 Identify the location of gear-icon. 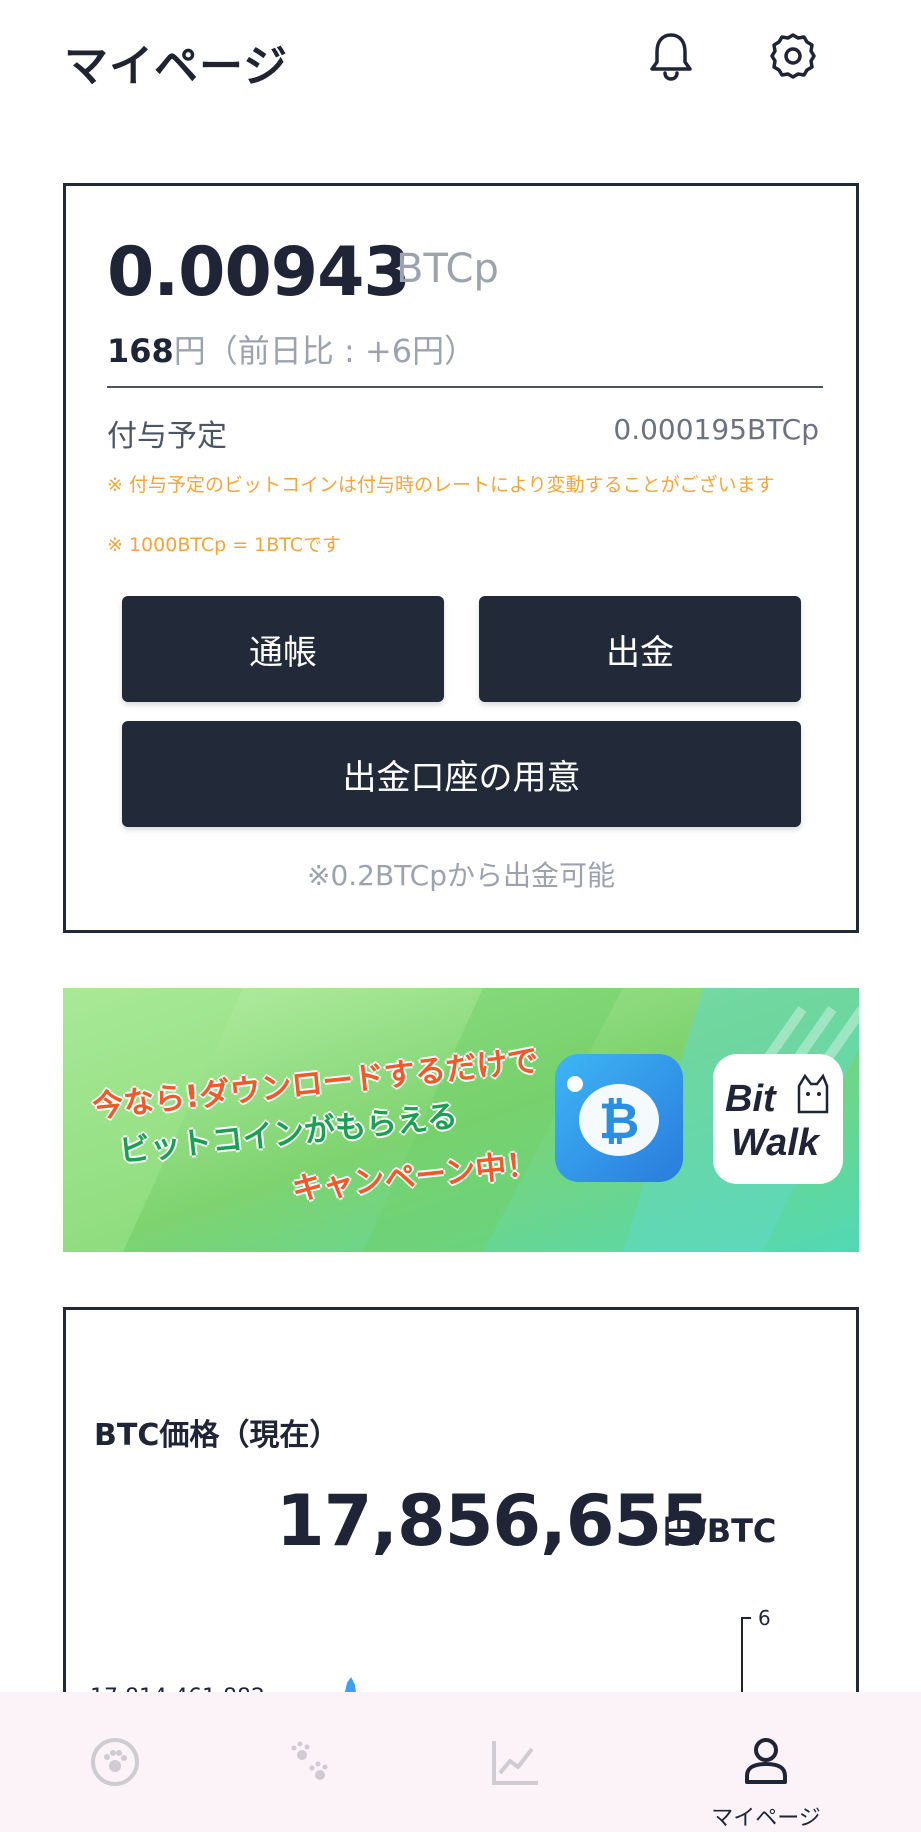
(793, 56).